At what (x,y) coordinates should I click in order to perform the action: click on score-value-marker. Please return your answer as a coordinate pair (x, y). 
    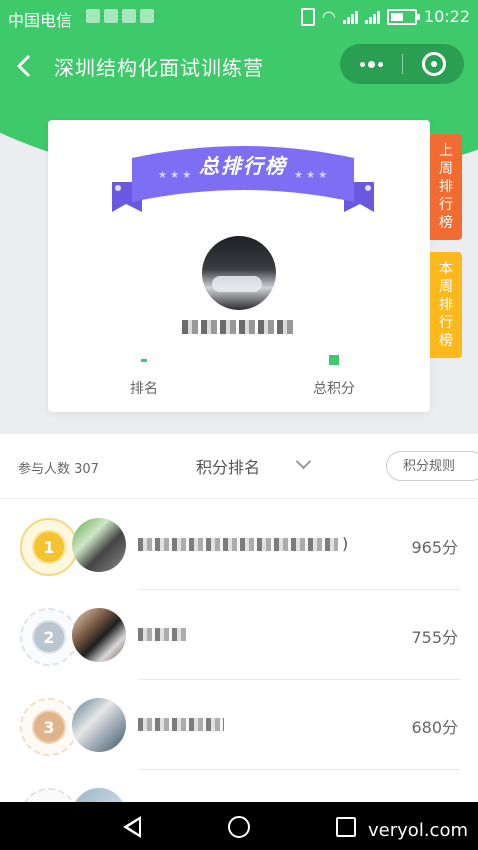
    Looking at the image, I should click on (334, 360).